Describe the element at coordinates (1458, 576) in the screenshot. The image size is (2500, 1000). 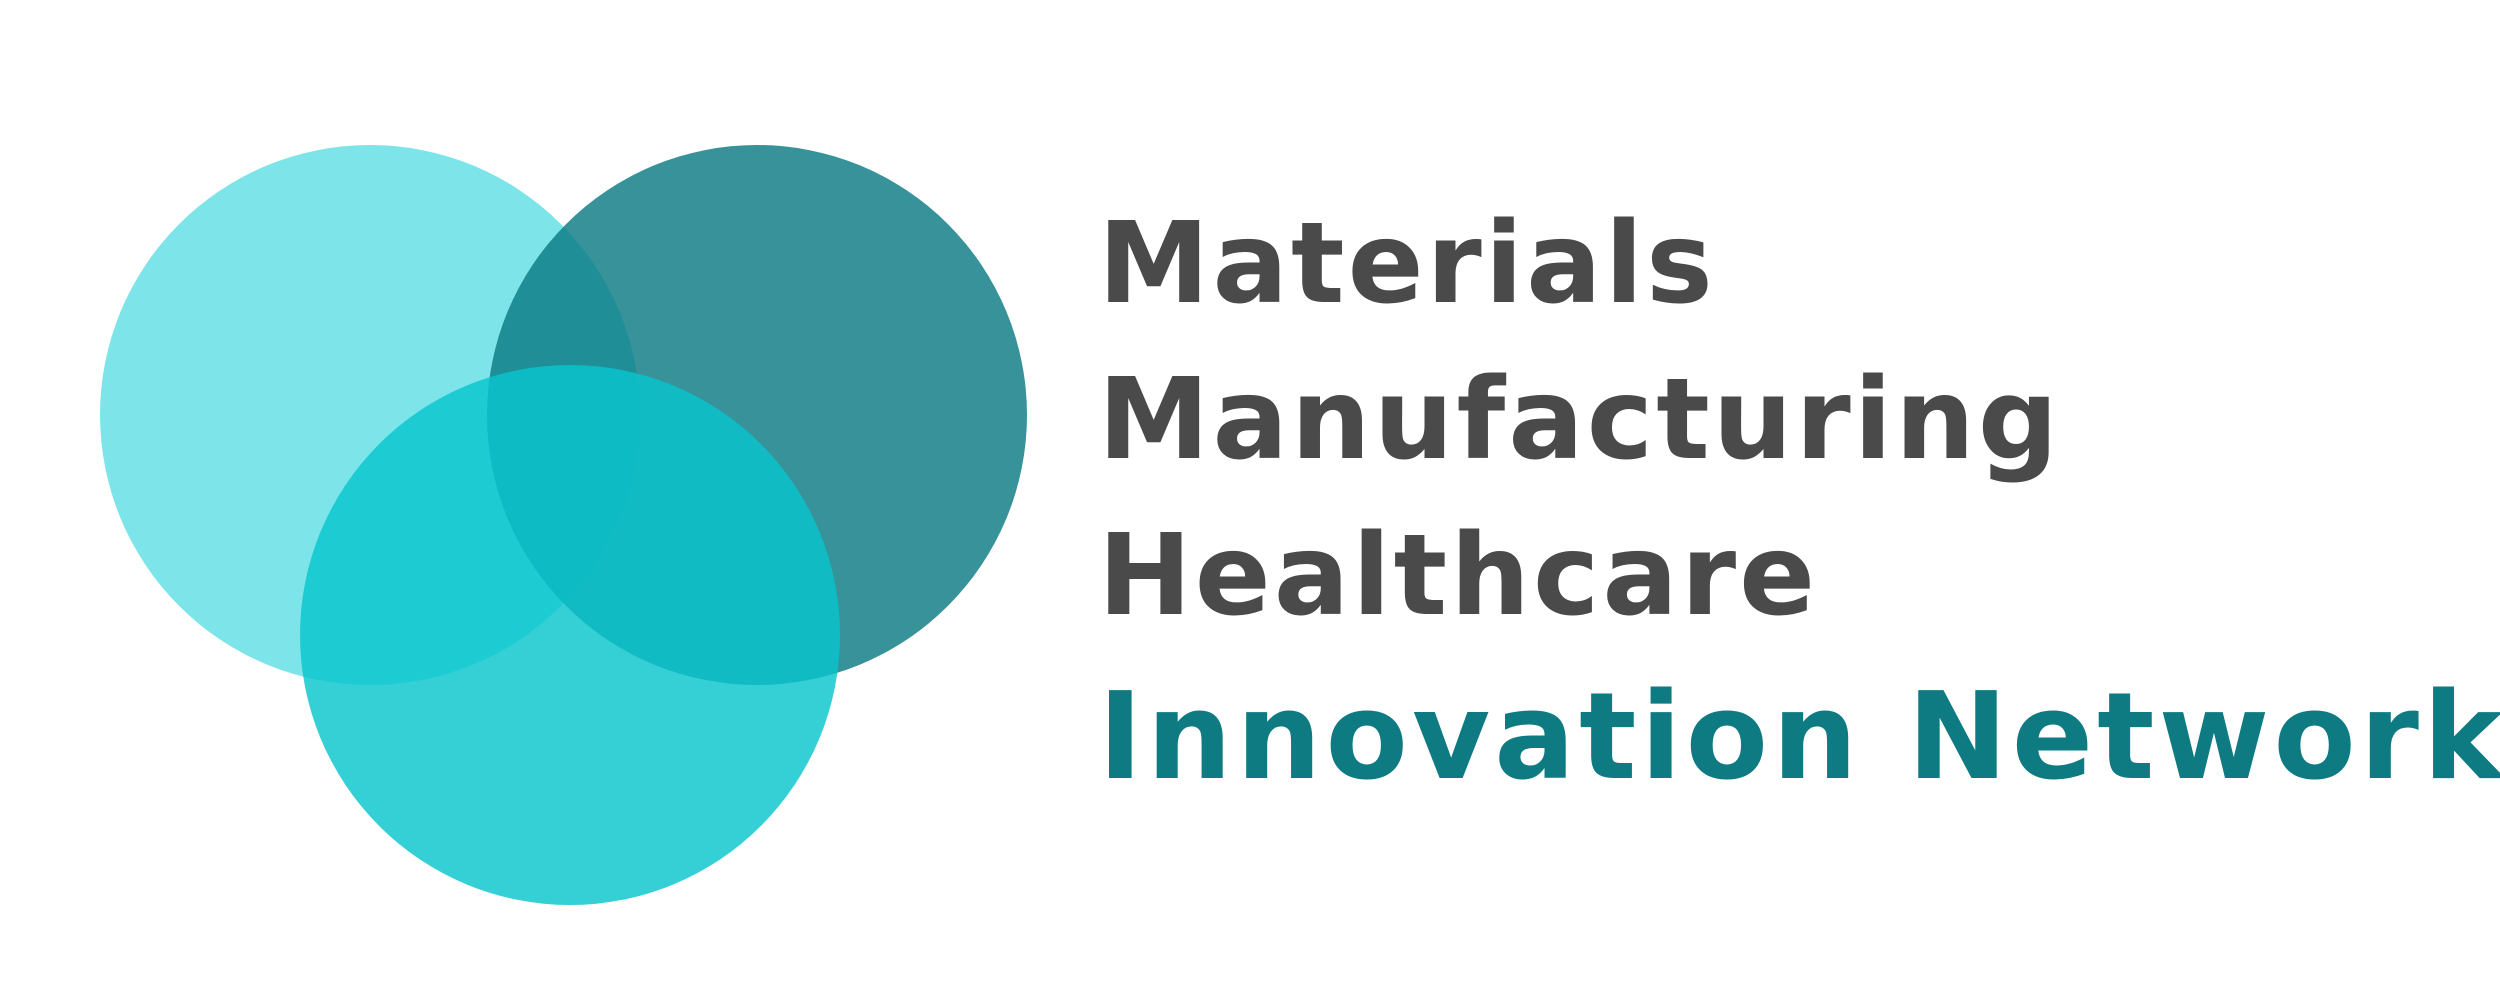
I see `wordmark-line-healthcare: Healthcare` at that location.